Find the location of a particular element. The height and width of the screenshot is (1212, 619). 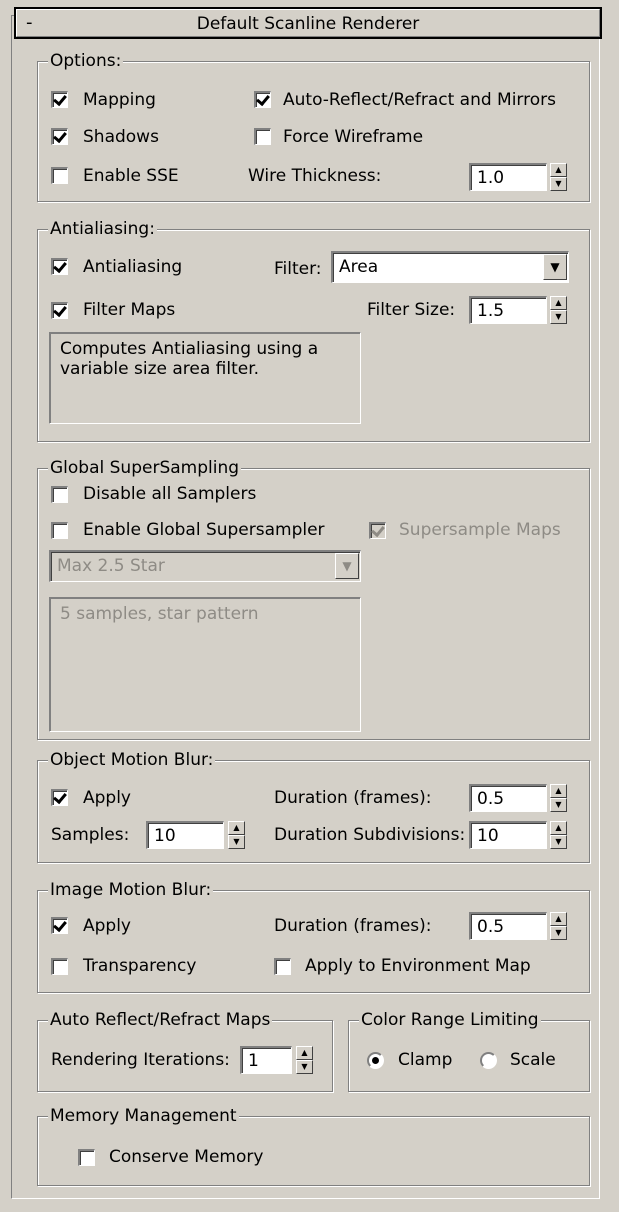

conserve-memory-checkbox is located at coordinates (86, 1157).